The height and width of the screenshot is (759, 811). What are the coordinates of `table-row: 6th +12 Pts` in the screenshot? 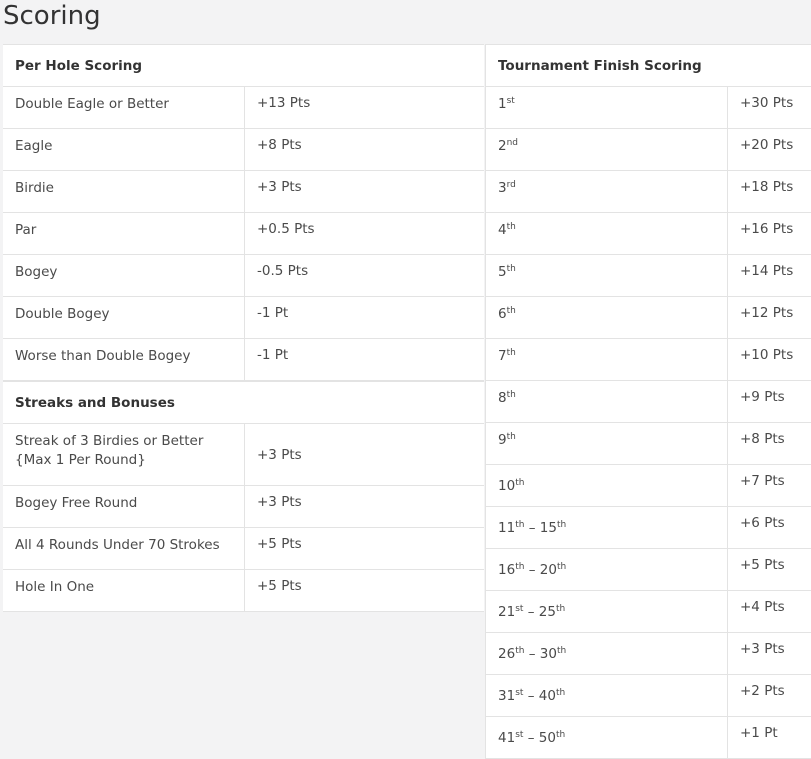 It's located at (648, 318).